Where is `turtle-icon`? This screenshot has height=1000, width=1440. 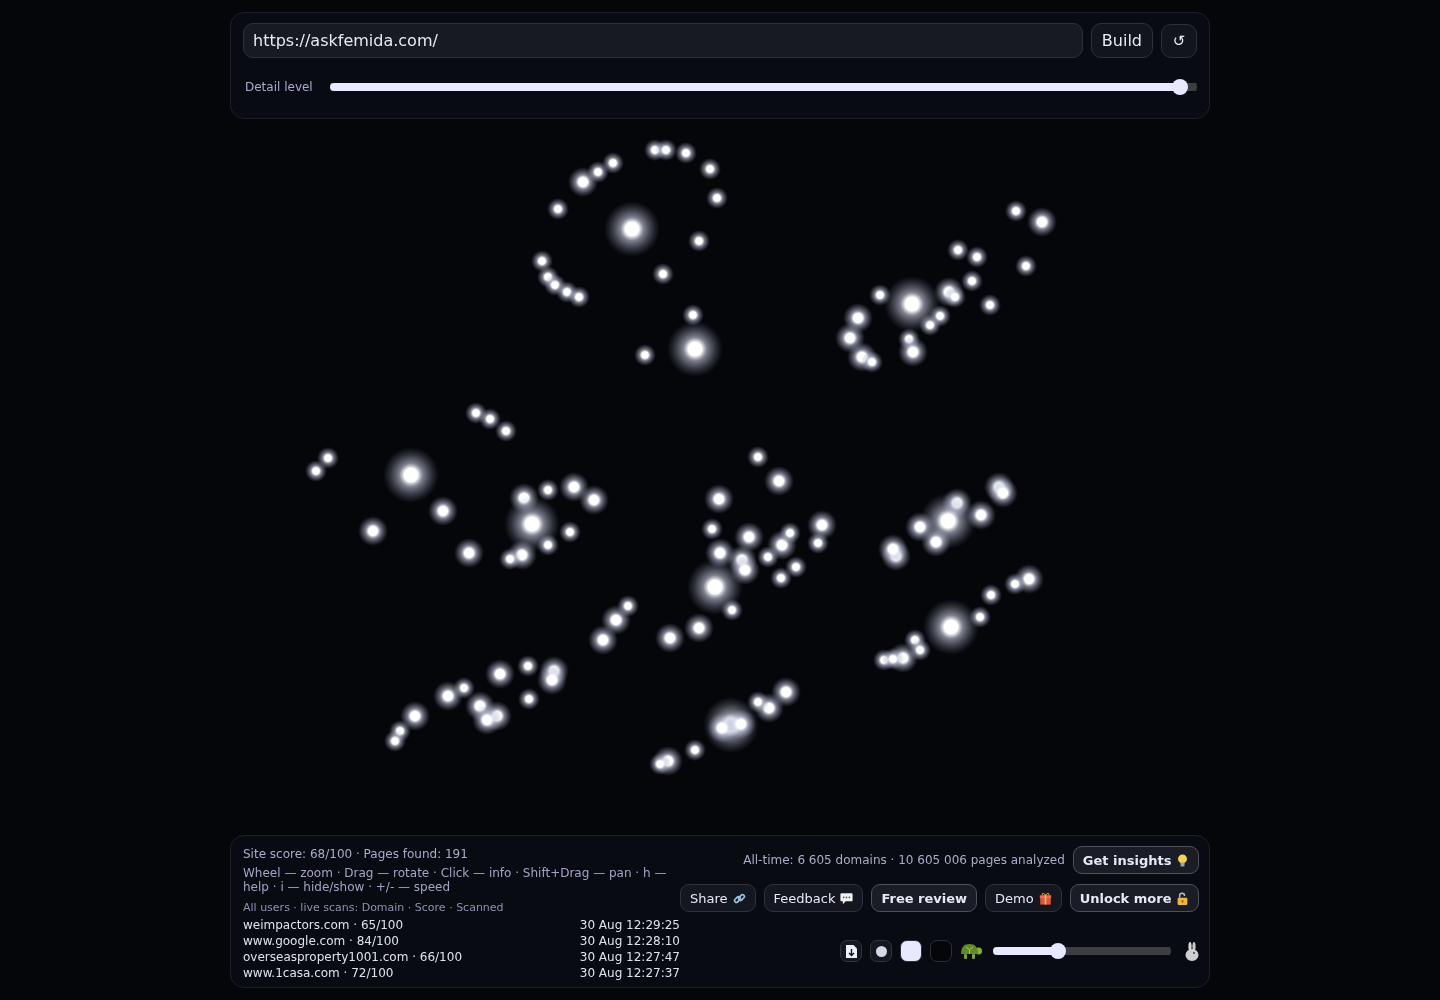
turtle-icon is located at coordinates (971, 951).